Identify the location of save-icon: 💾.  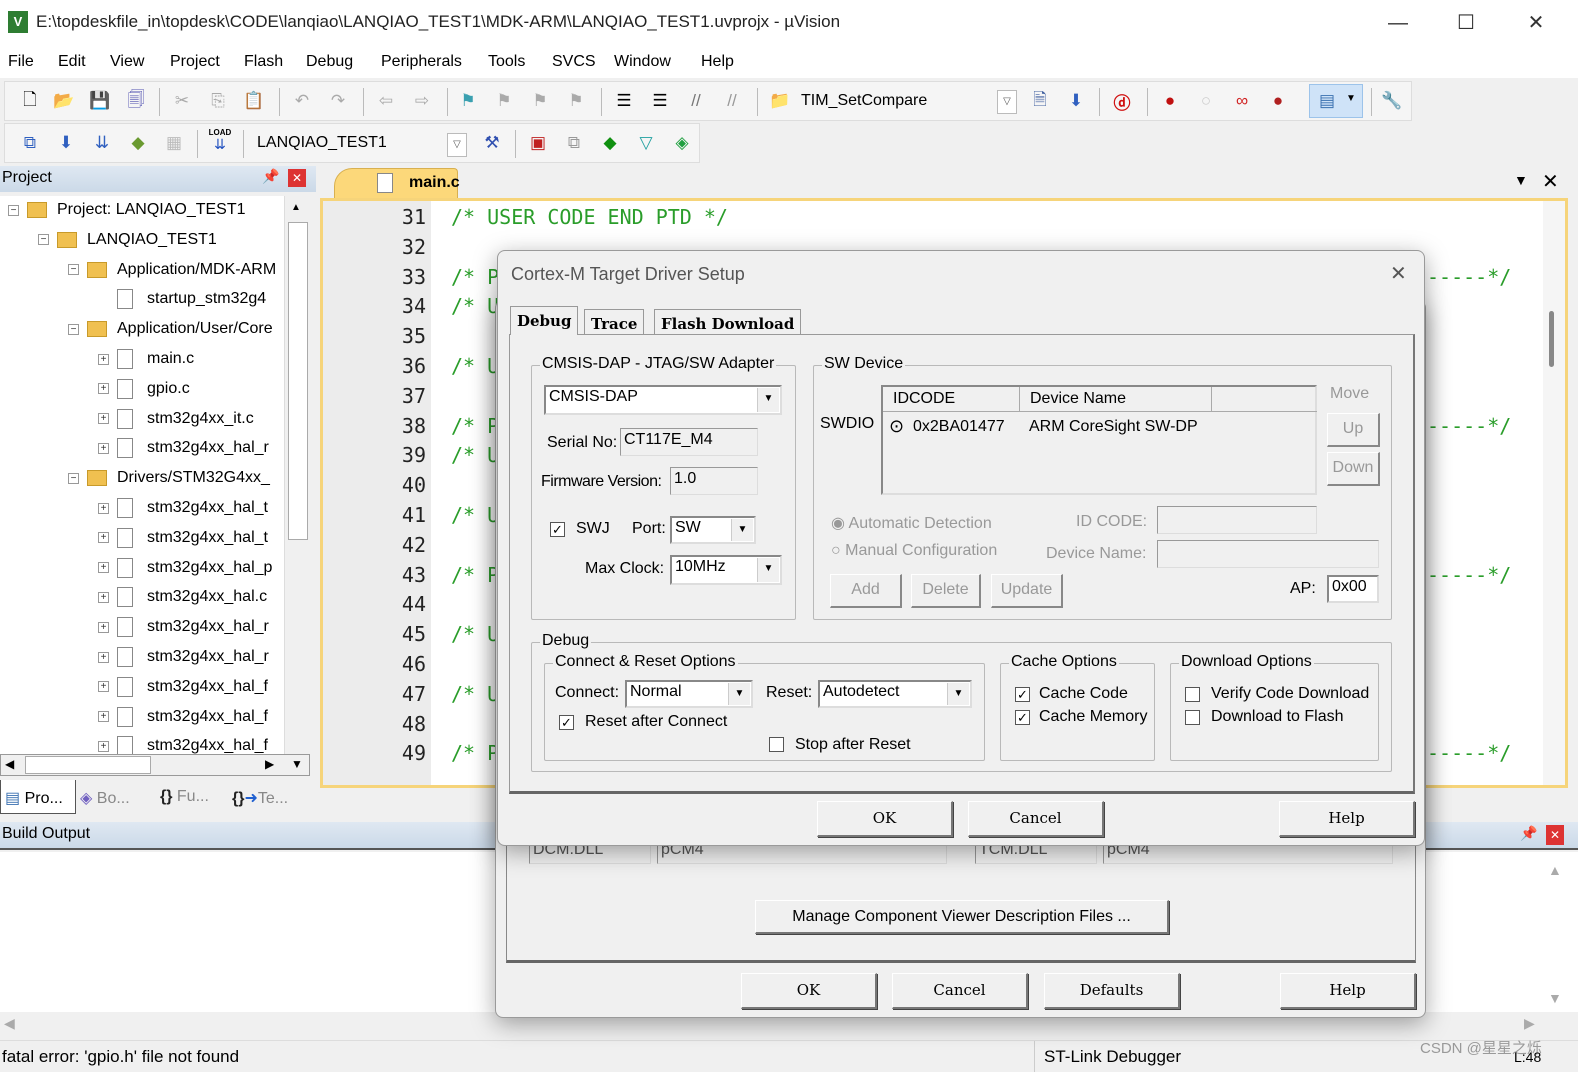
(100, 101).